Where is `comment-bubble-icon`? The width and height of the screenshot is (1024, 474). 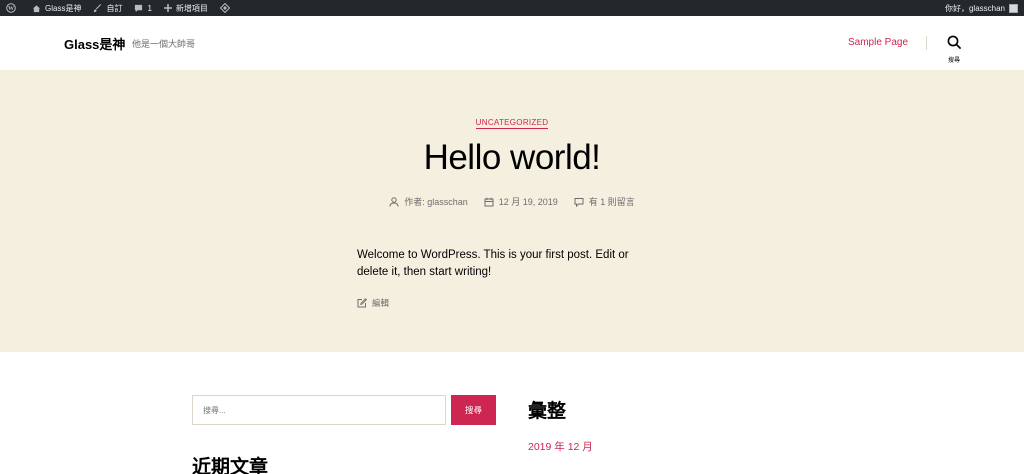 comment-bubble-icon is located at coordinates (139, 8).